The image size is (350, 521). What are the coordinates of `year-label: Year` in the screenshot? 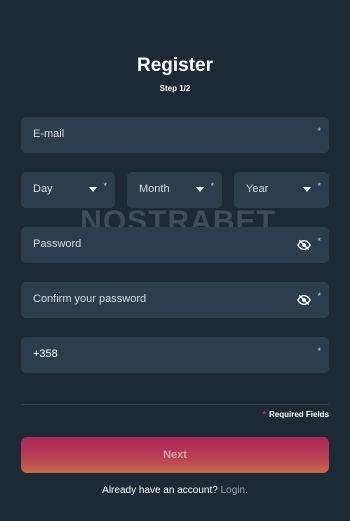 It's located at (257, 189).